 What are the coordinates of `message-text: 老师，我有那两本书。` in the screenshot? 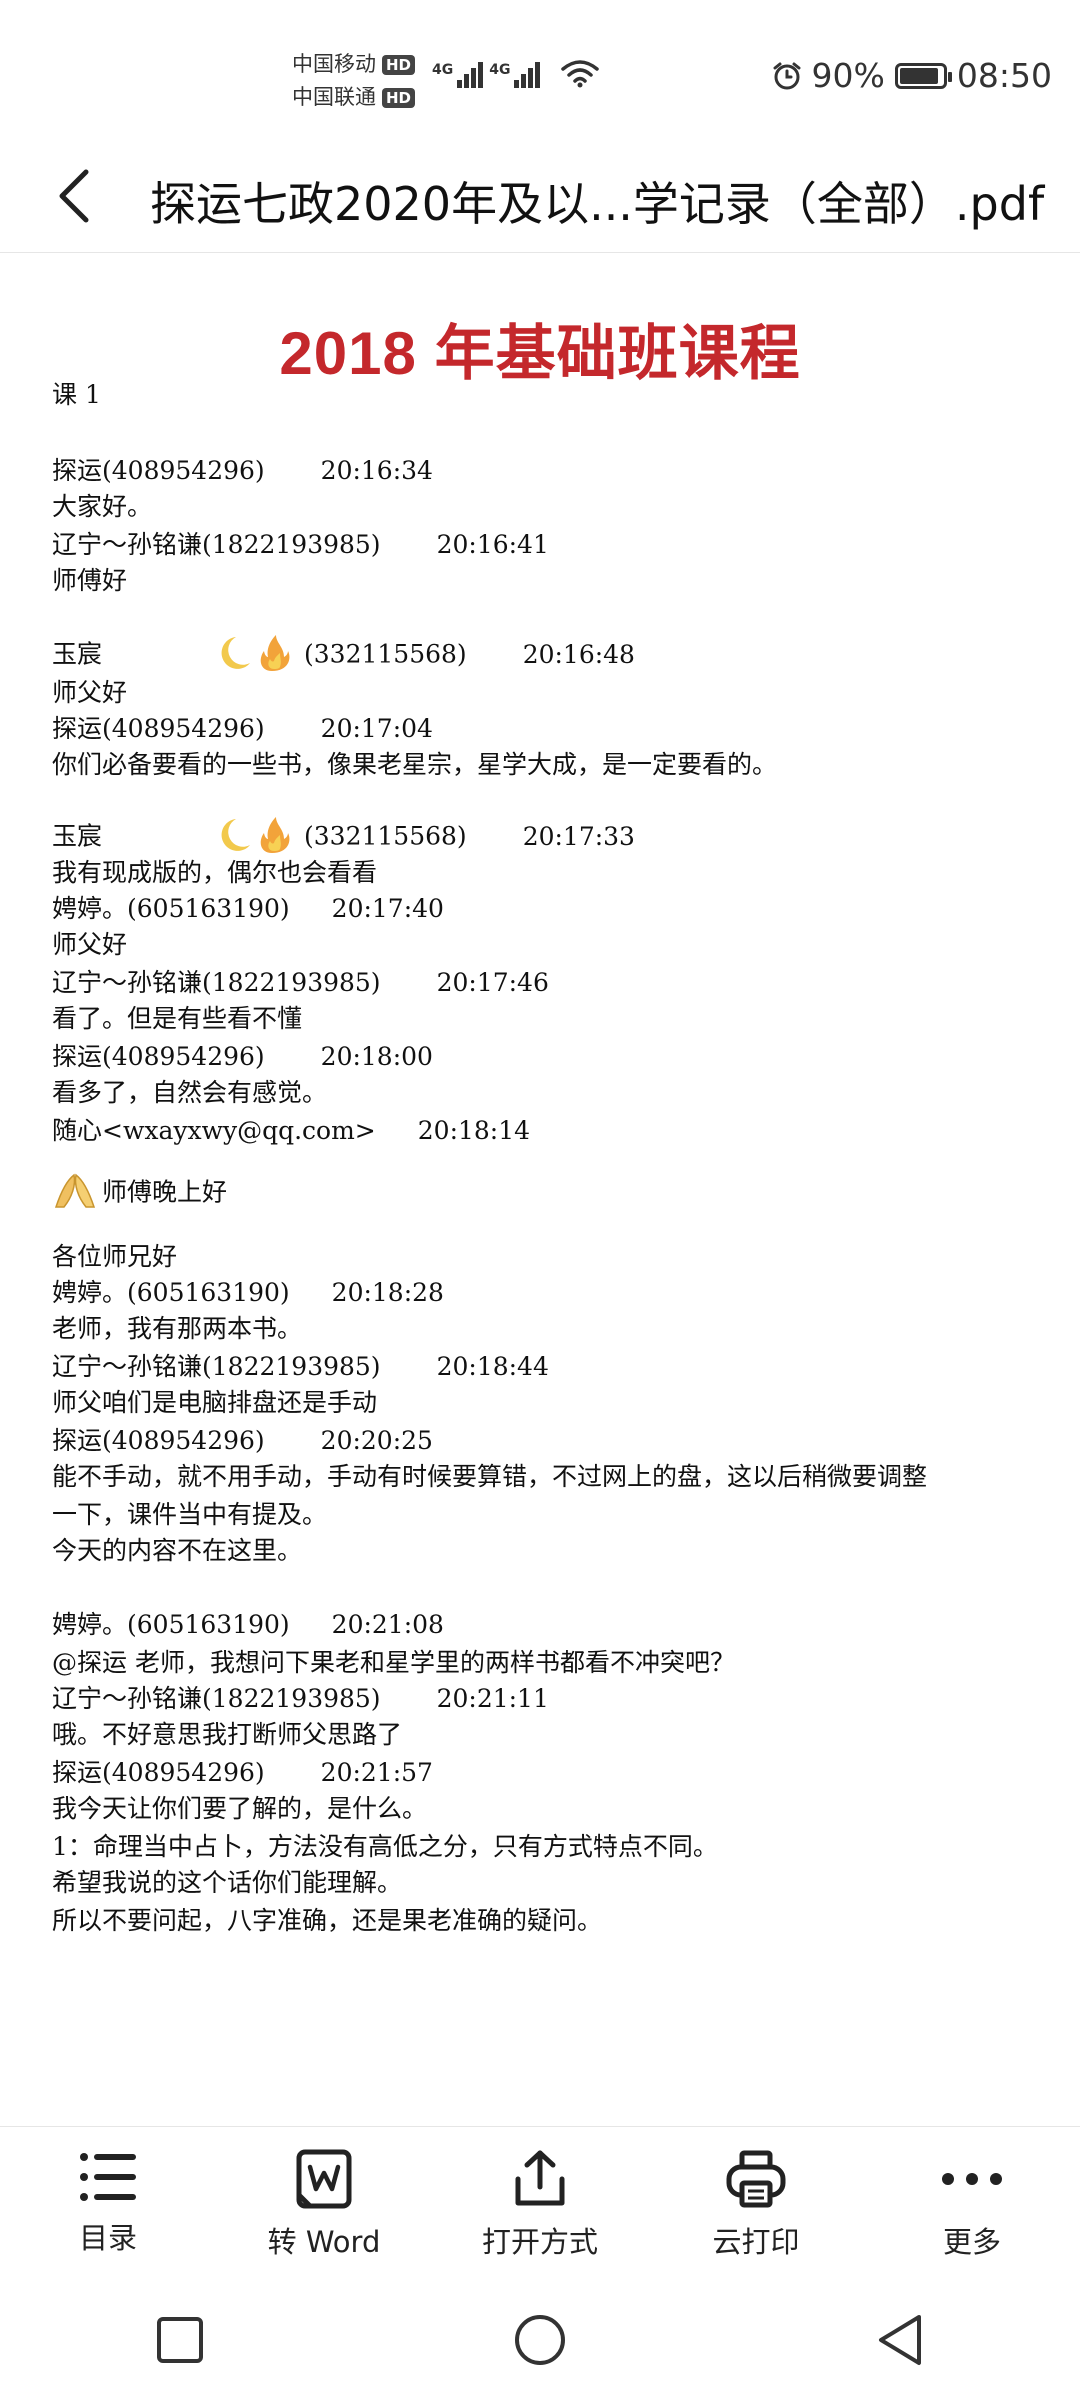 It's located at (177, 1328).